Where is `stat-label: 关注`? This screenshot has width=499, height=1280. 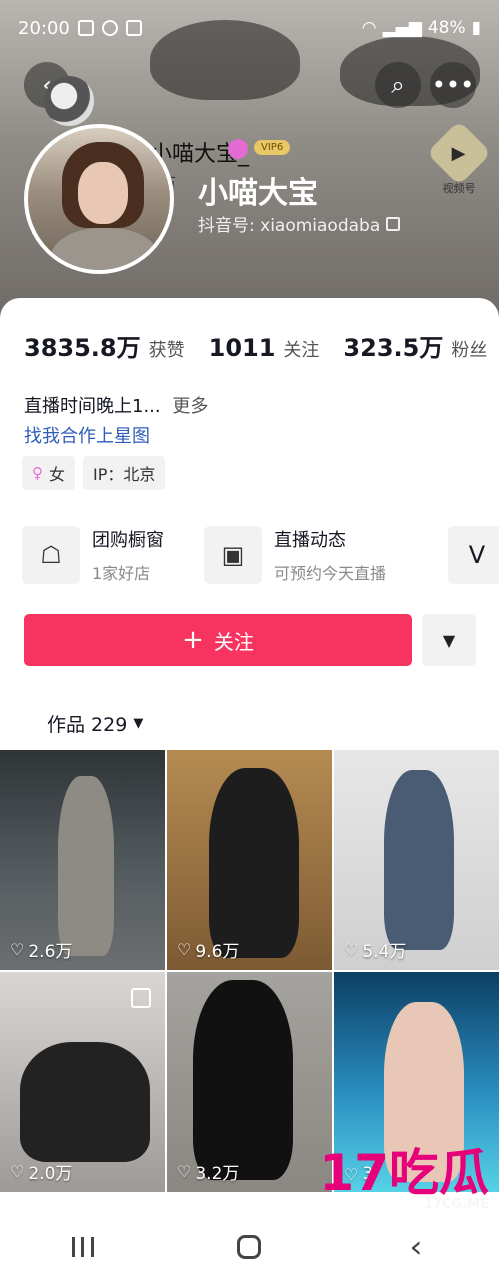 stat-label: 关注 is located at coordinates (301, 350).